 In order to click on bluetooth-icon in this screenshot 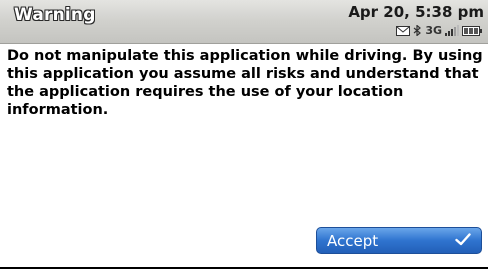, I will do `click(417, 30)`.